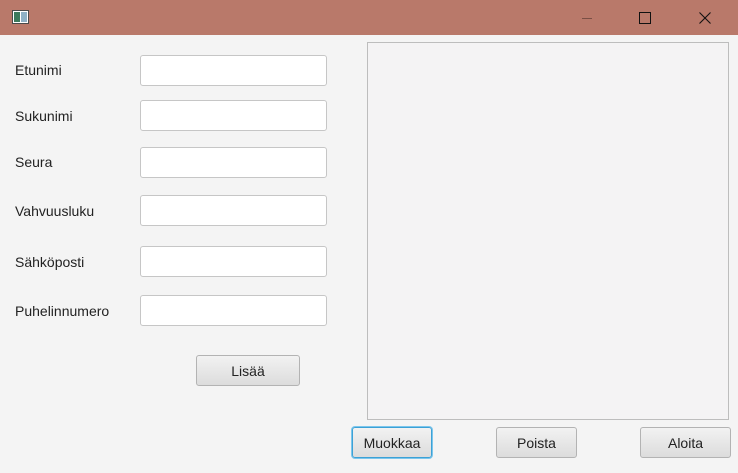 Image resolution: width=738 pixels, height=473 pixels. What do you see at coordinates (233, 310) in the screenshot?
I see `phone-input` at bounding box center [233, 310].